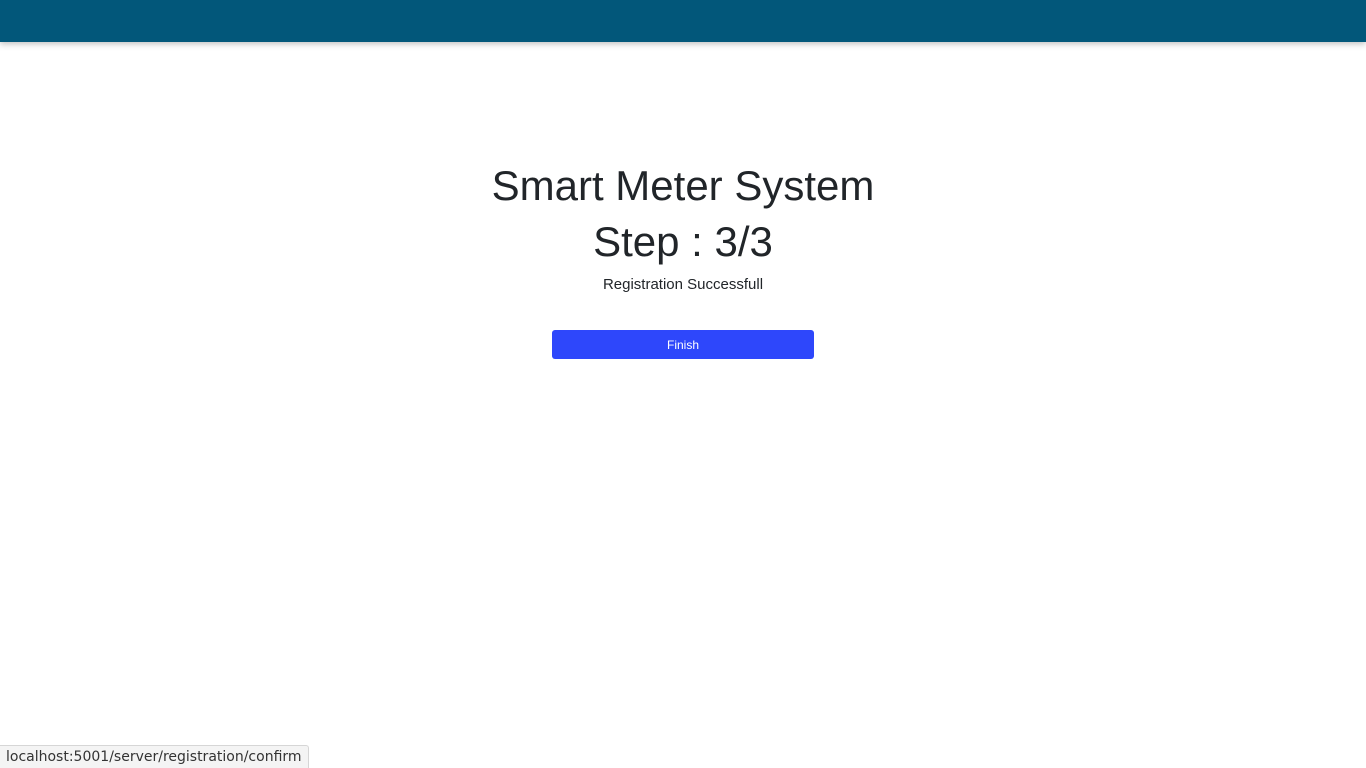 The height and width of the screenshot is (768, 1366). Describe the element at coordinates (683, 185) in the screenshot. I see `page-title: Smart Meter System` at that location.